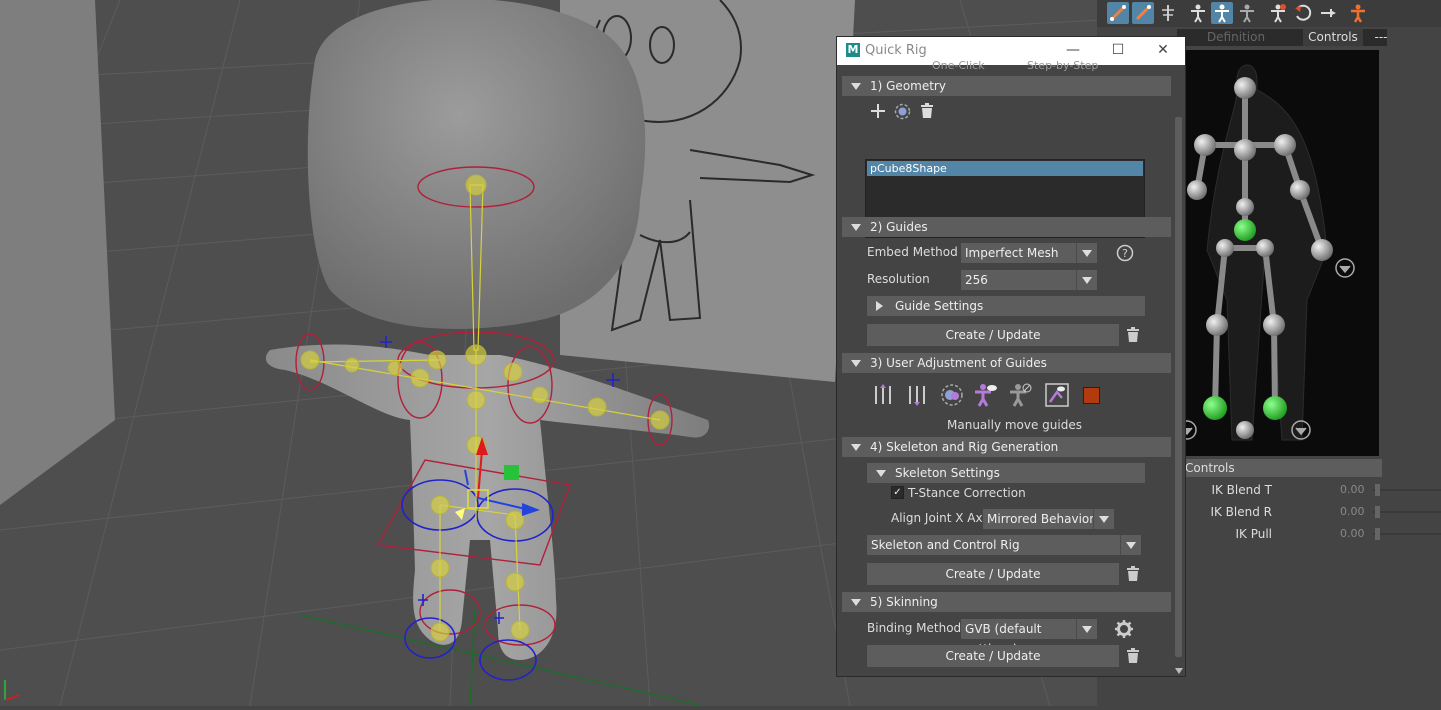 The height and width of the screenshot is (710, 1441). I want to click on section-guides-header: 2) Guides, so click(1006, 227).